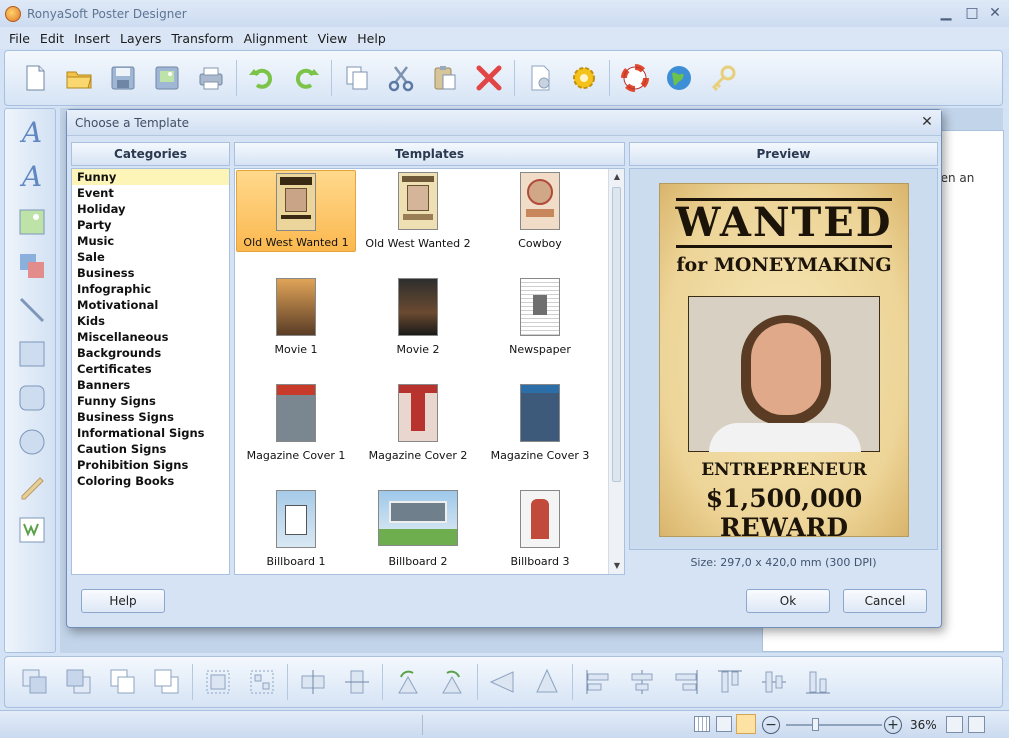  What do you see at coordinates (972, 13) in the screenshot?
I see `maximize-button: □` at bounding box center [972, 13].